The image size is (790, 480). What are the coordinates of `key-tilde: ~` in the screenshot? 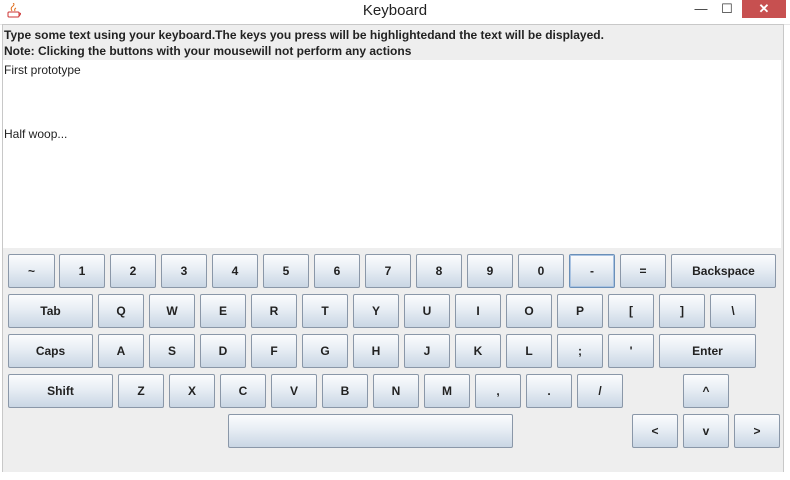 It's located at (31, 271).